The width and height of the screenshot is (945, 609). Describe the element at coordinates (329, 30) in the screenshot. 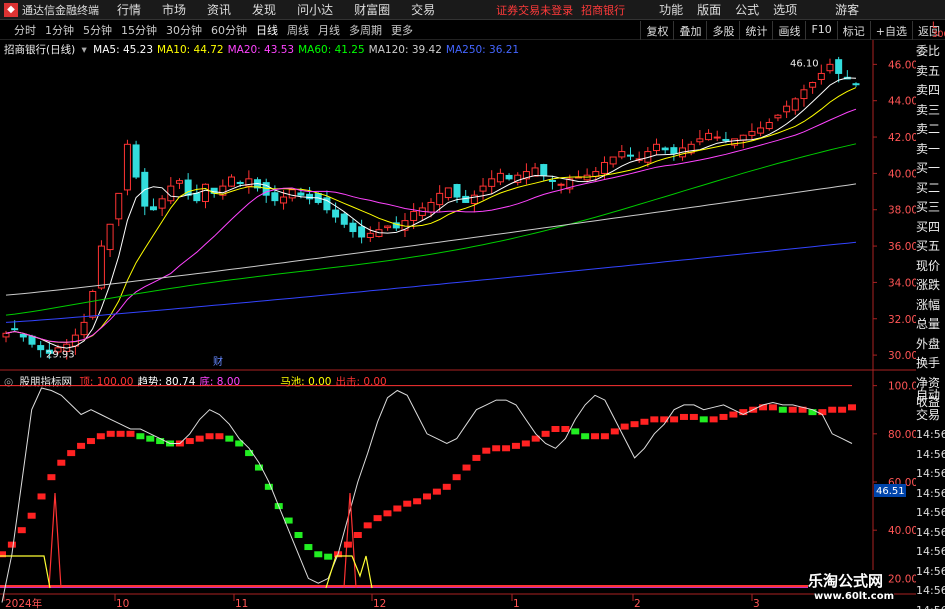

I see `period-monthly: 月线` at that location.